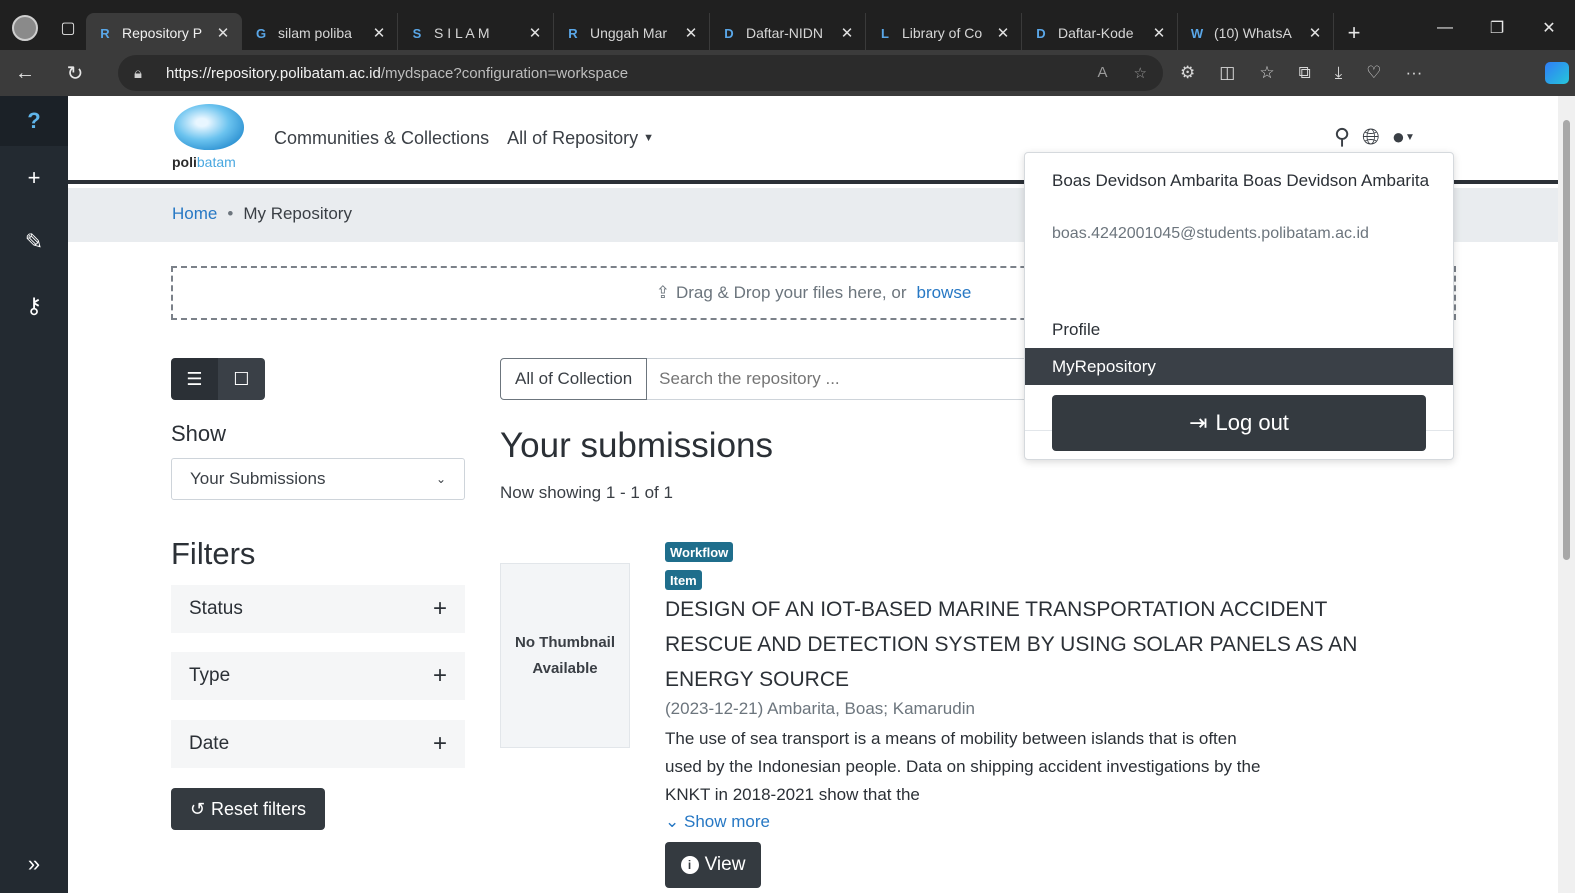  I want to click on refresh-icon: ↻, so click(75, 73).